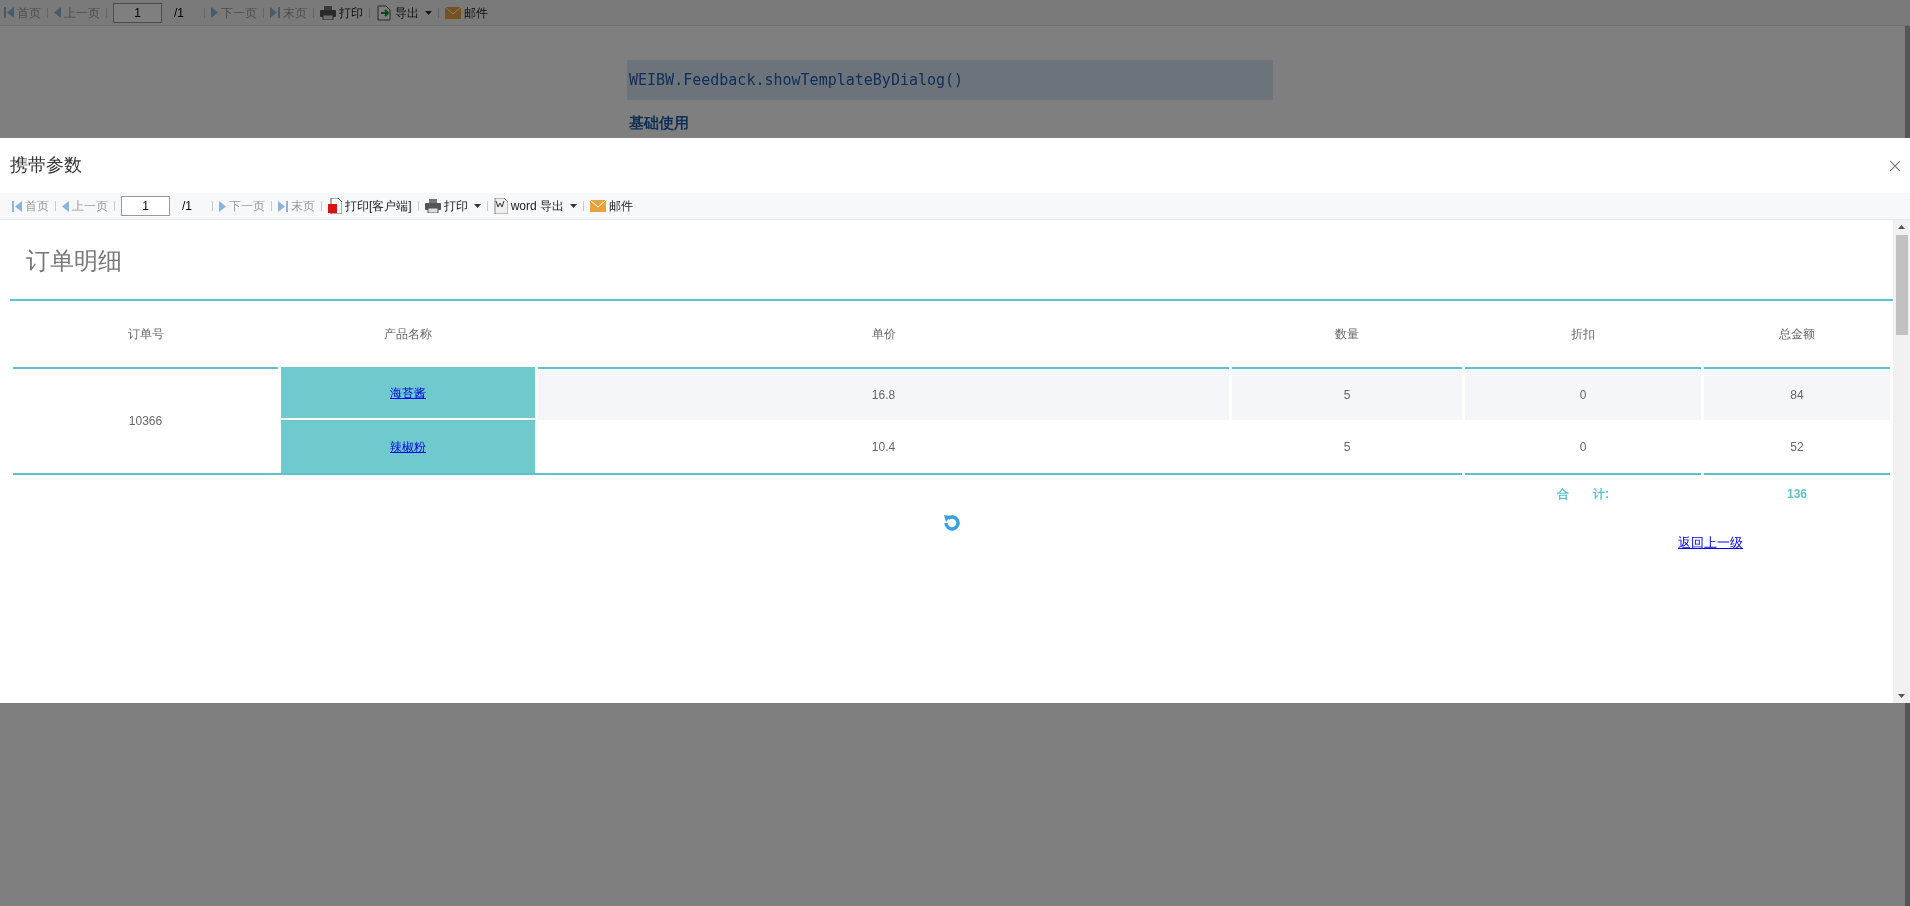 This screenshot has height=906, width=1910. Describe the element at coordinates (408, 334) in the screenshot. I see `column-header: 产品名称` at that location.